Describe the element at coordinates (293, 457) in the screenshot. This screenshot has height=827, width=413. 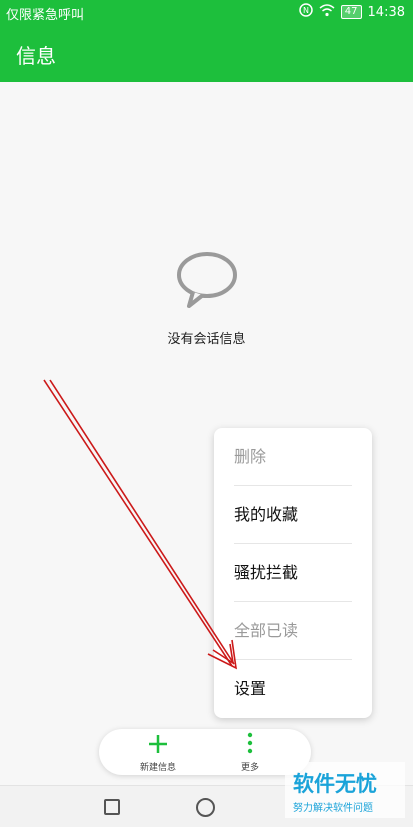
I see `menu-item-delete: 删除` at that location.